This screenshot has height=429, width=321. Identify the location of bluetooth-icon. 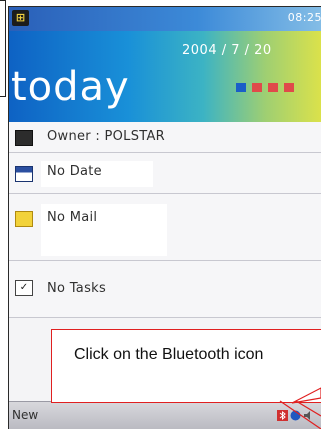
(282, 415).